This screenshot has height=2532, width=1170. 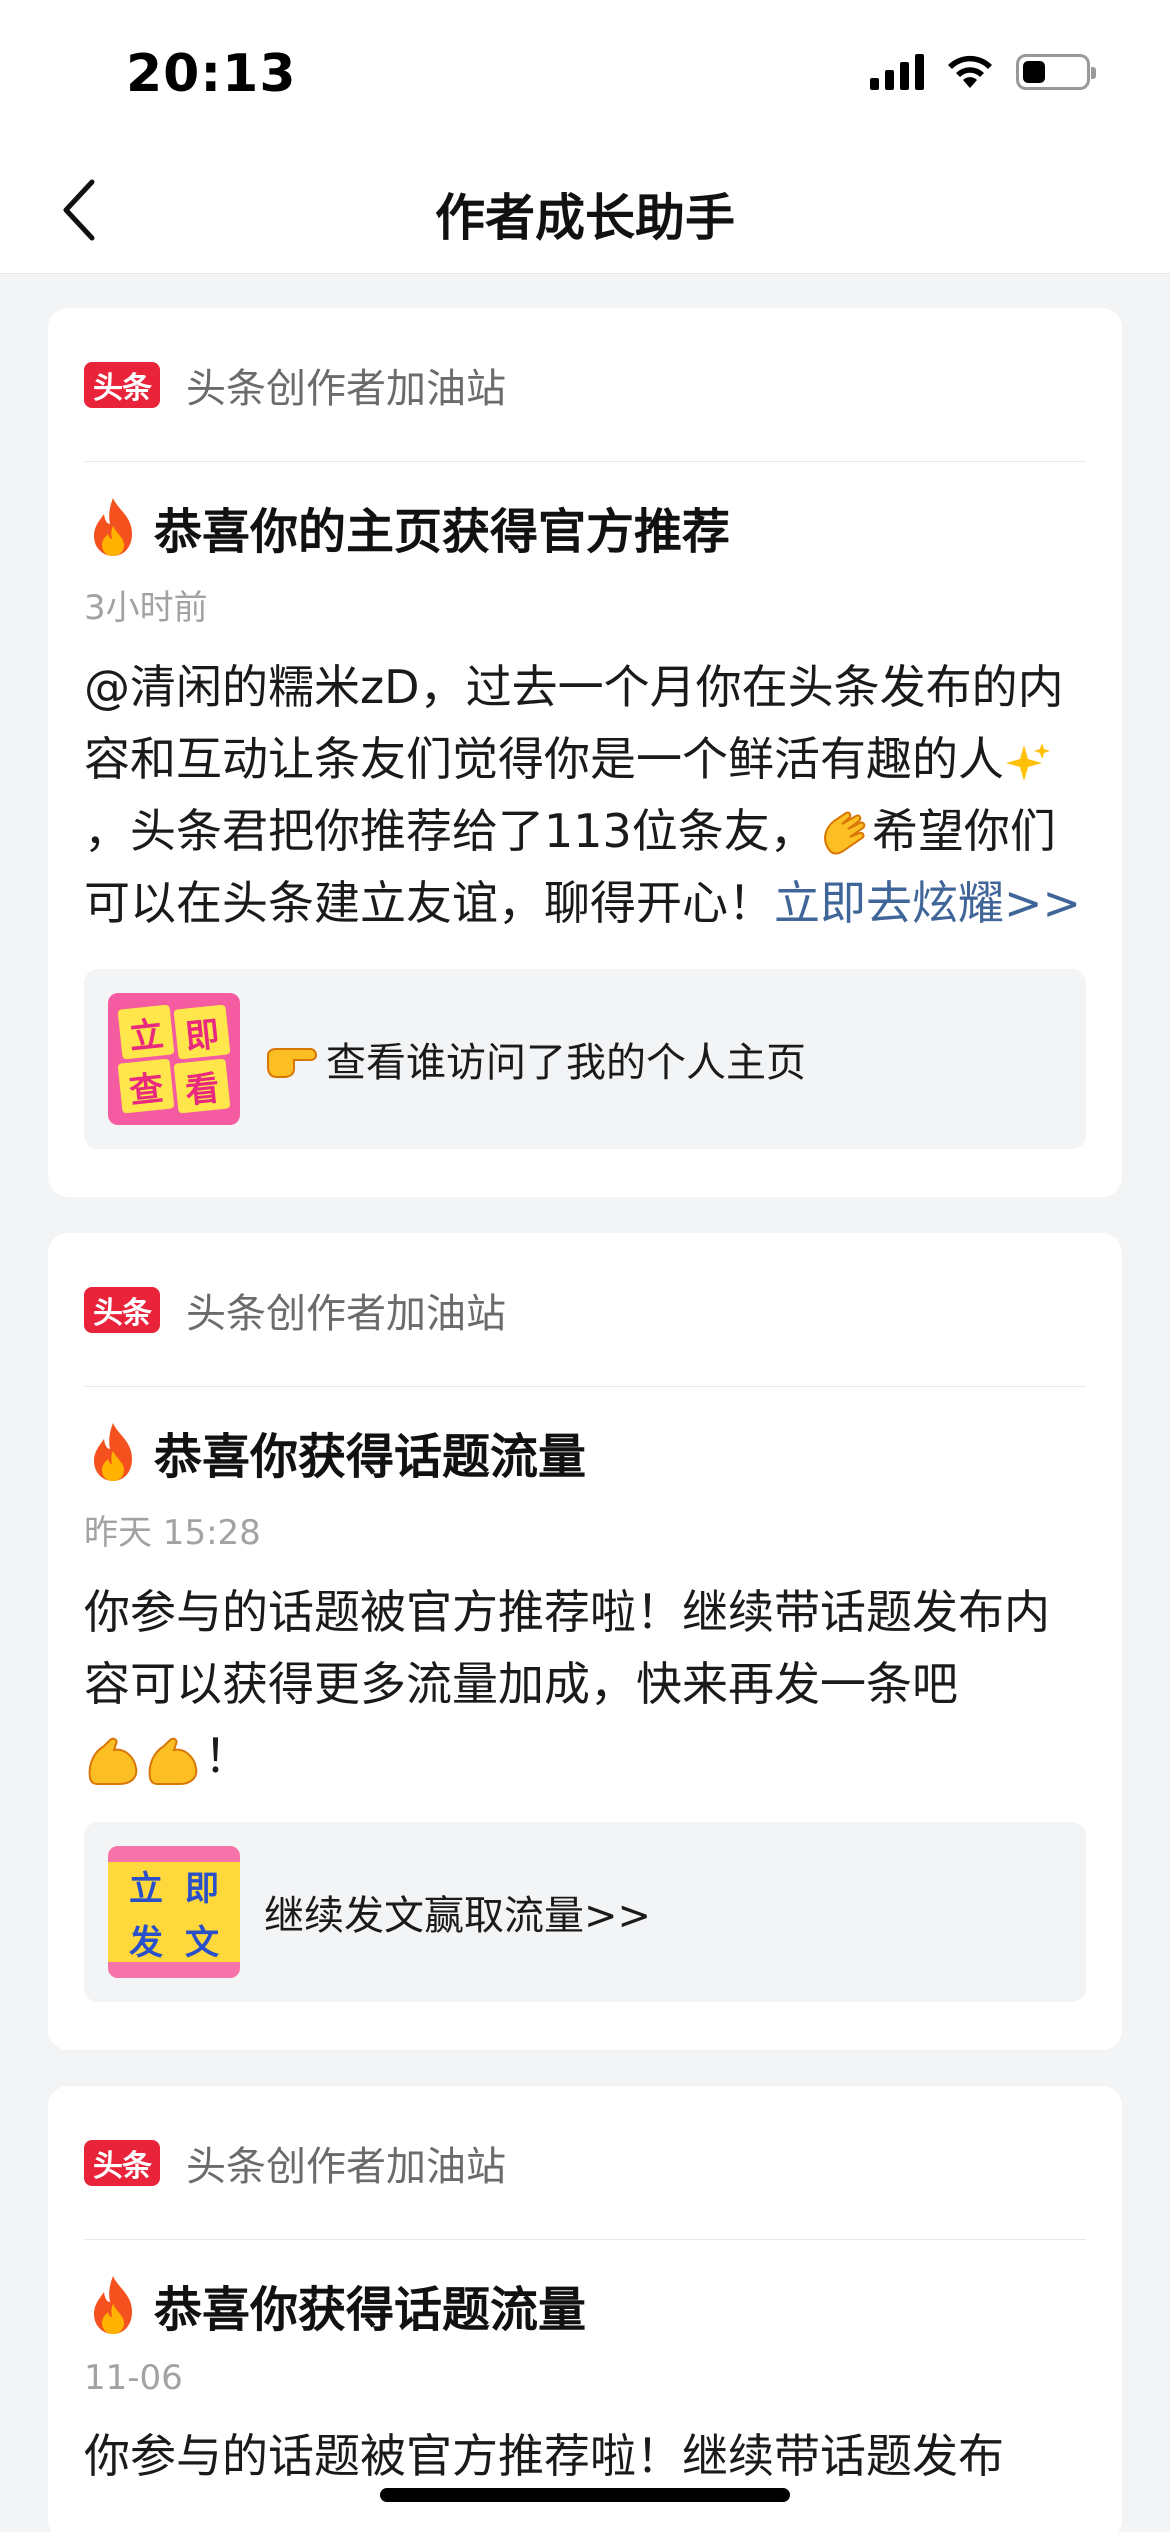 I want to click on post-now-thumbnail: 立 即 发 文, so click(x=174, y=1912).